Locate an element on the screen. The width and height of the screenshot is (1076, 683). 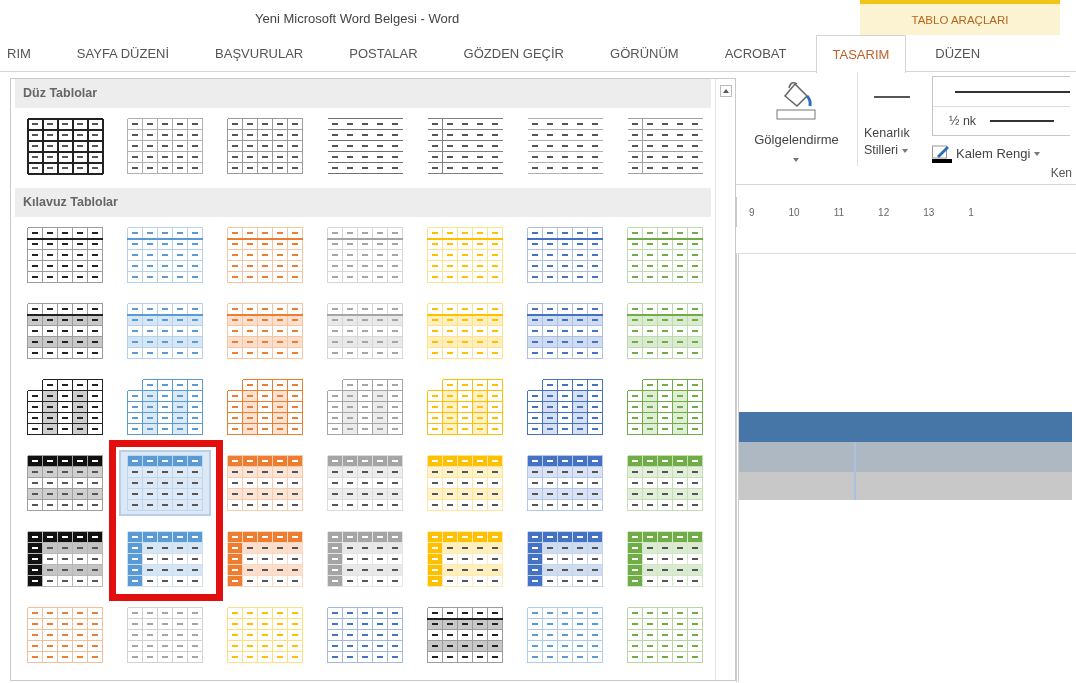
ruler-number: 1 is located at coordinates (971, 212).